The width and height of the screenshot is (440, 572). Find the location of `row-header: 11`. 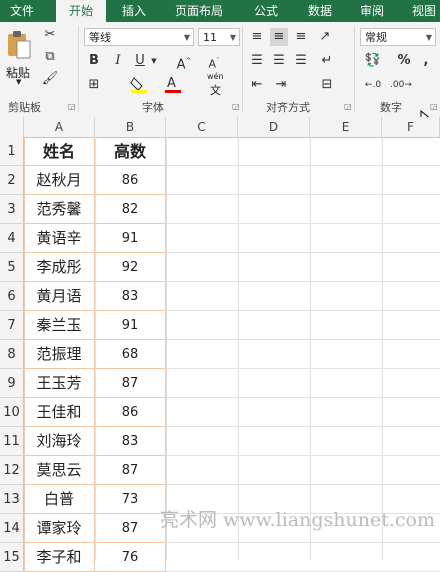

row-header: 11 is located at coordinates (12, 441).